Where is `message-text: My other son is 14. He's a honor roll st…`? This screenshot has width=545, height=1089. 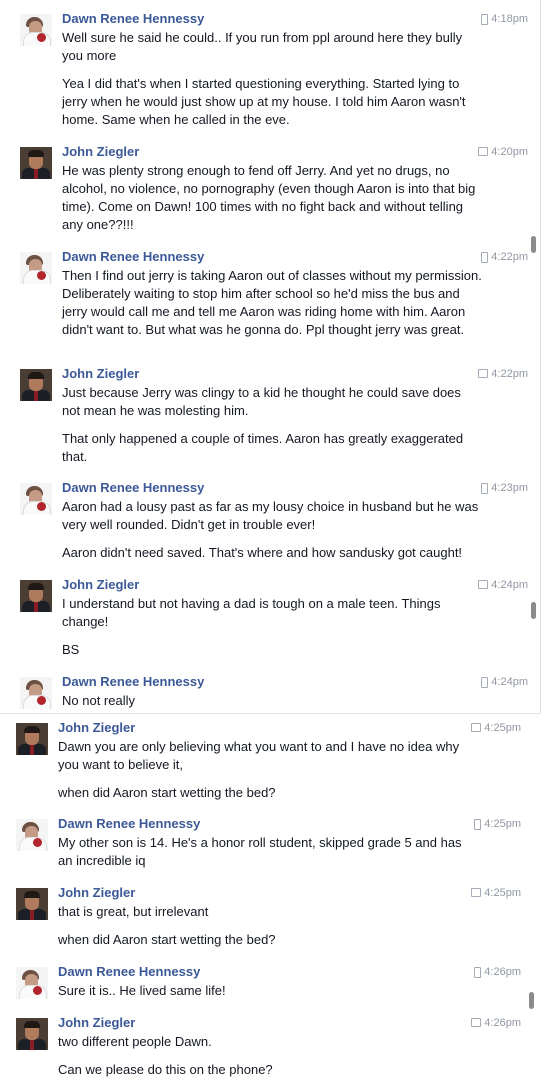 message-text: My other son is 14. He's a honor roll st… is located at coordinates (262, 851).